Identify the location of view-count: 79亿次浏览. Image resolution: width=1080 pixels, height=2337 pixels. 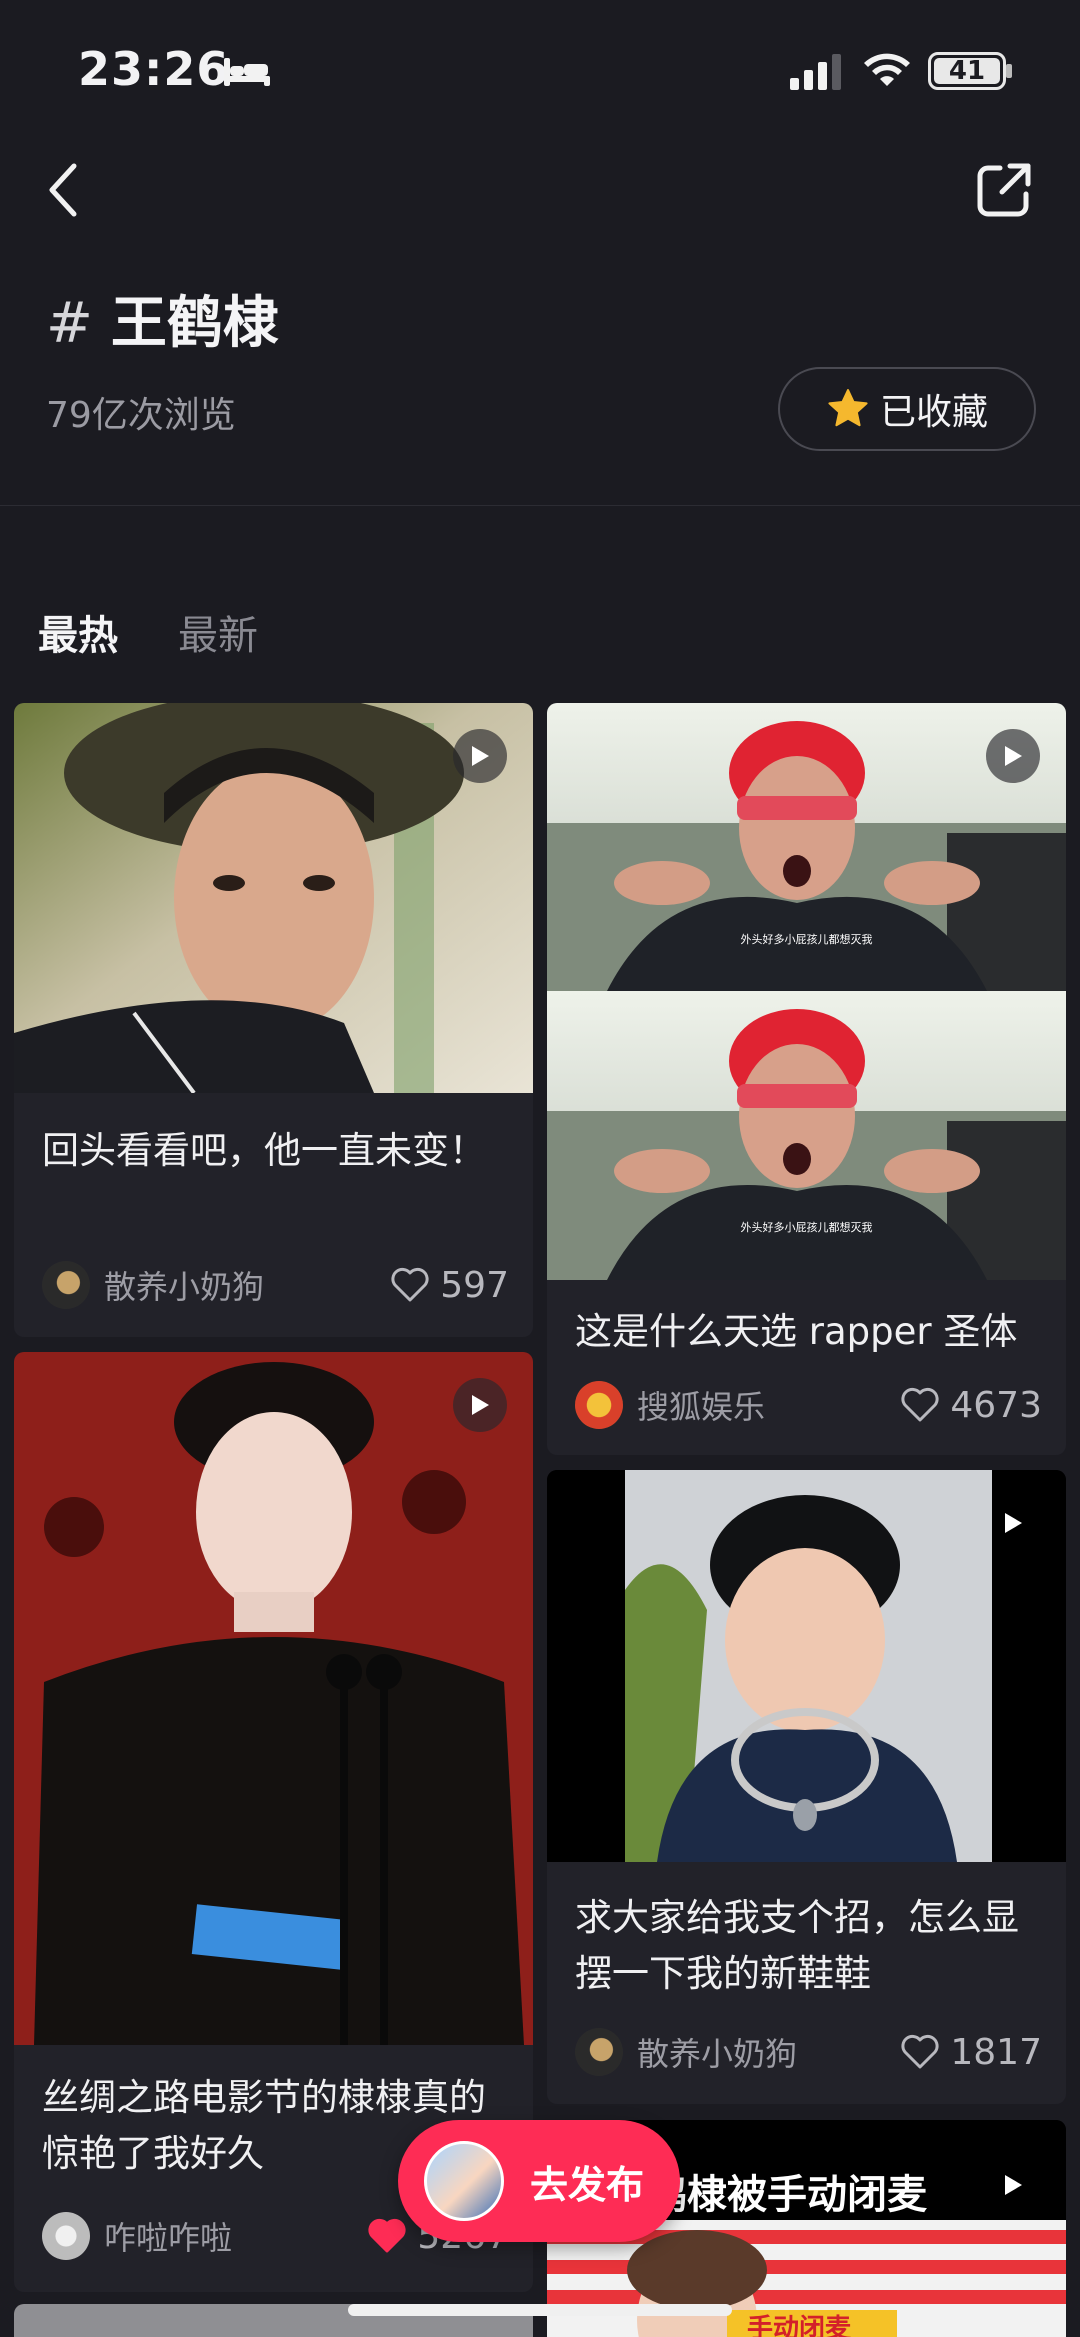
(141, 415).